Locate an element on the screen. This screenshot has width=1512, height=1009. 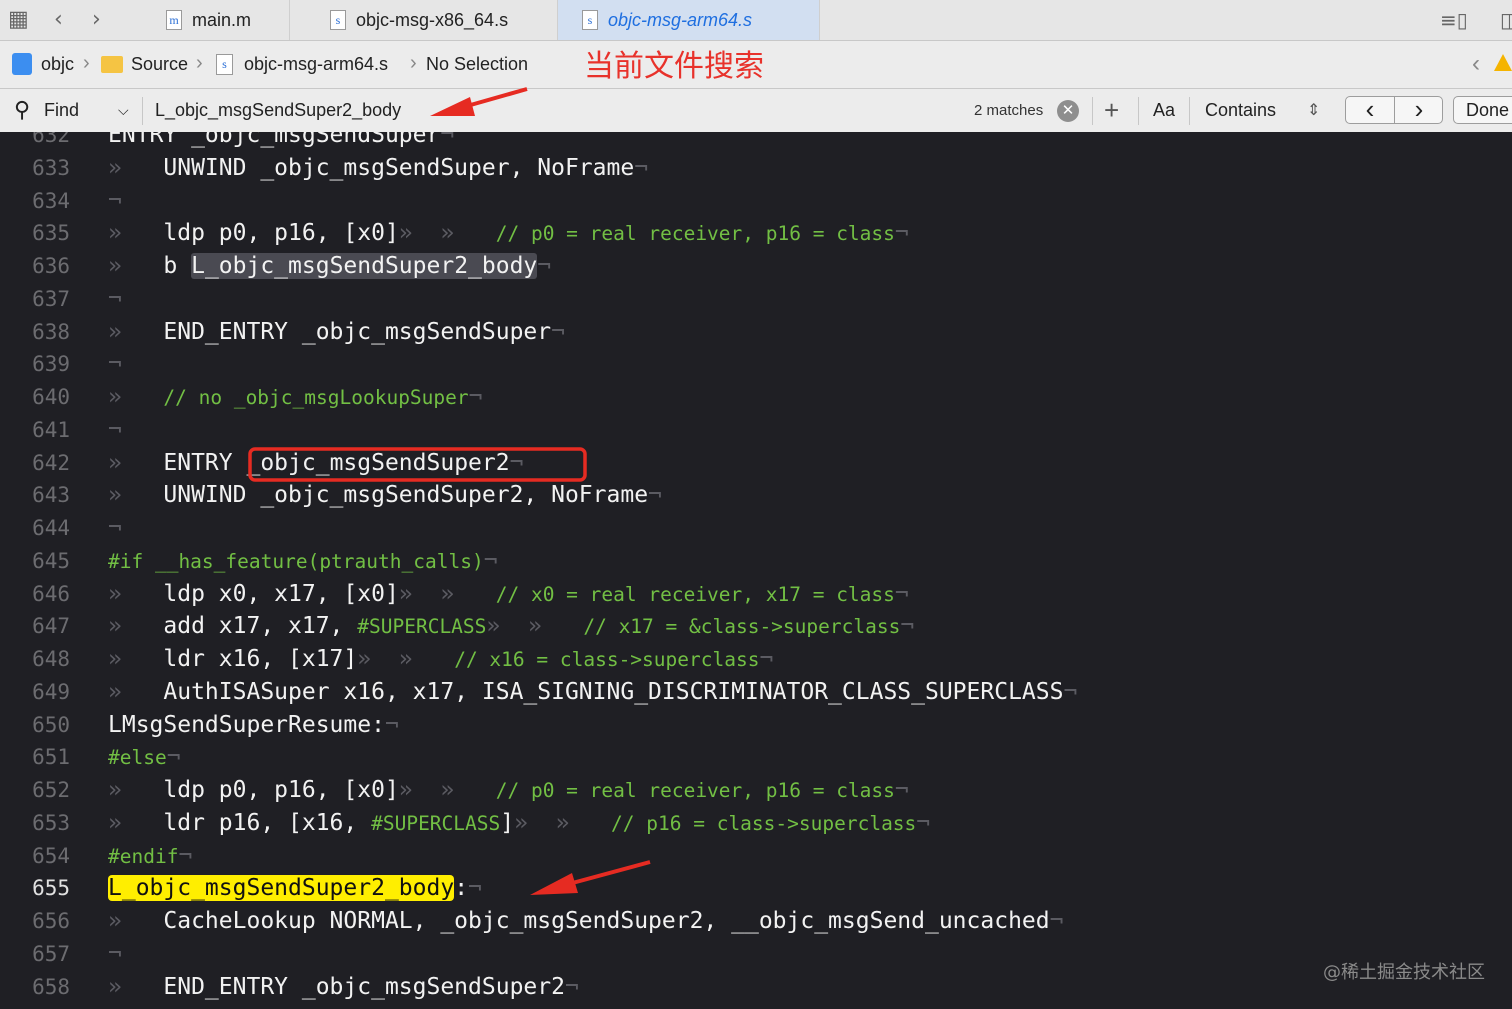
watermark: @稀土掘金技术社区 is located at coordinates (1404, 972).